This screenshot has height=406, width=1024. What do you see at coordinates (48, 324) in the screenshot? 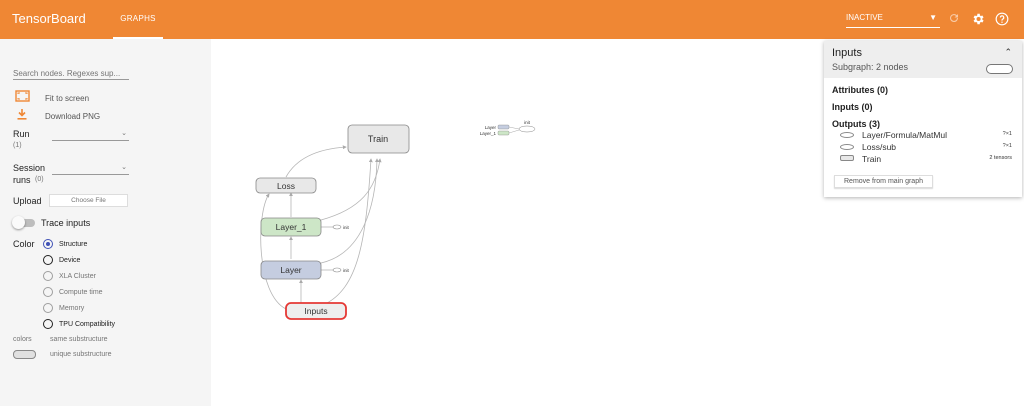
I see `radio-tpu-compatibility` at bounding box center [48, 324].